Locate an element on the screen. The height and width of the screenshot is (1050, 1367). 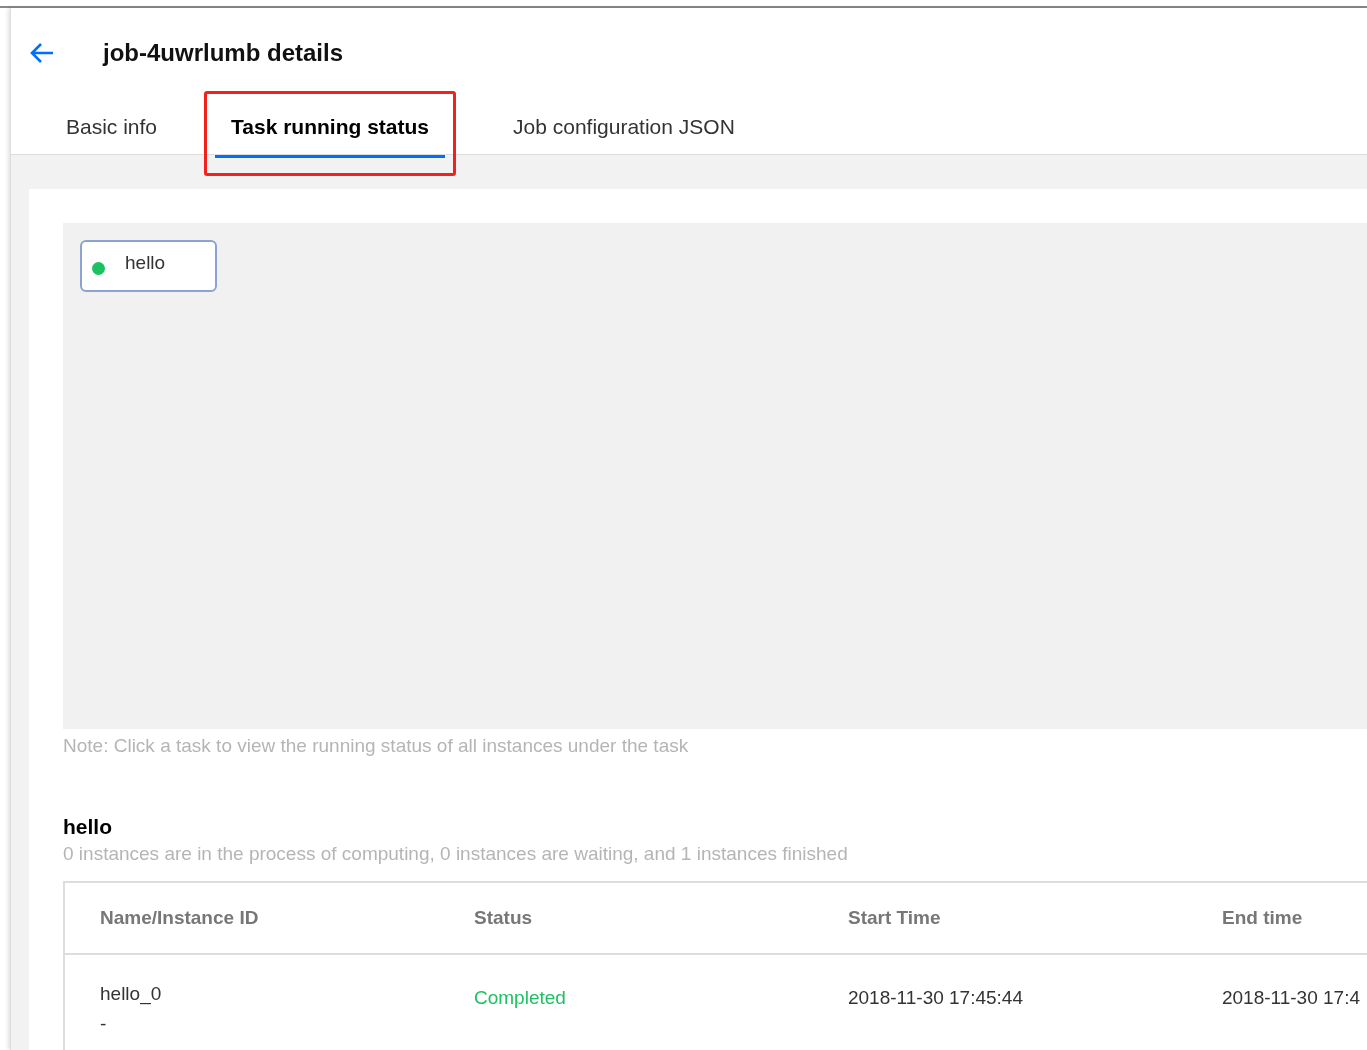
table-cell: 2018-11-30 17:4 is located at coordinates (1276, 1002).